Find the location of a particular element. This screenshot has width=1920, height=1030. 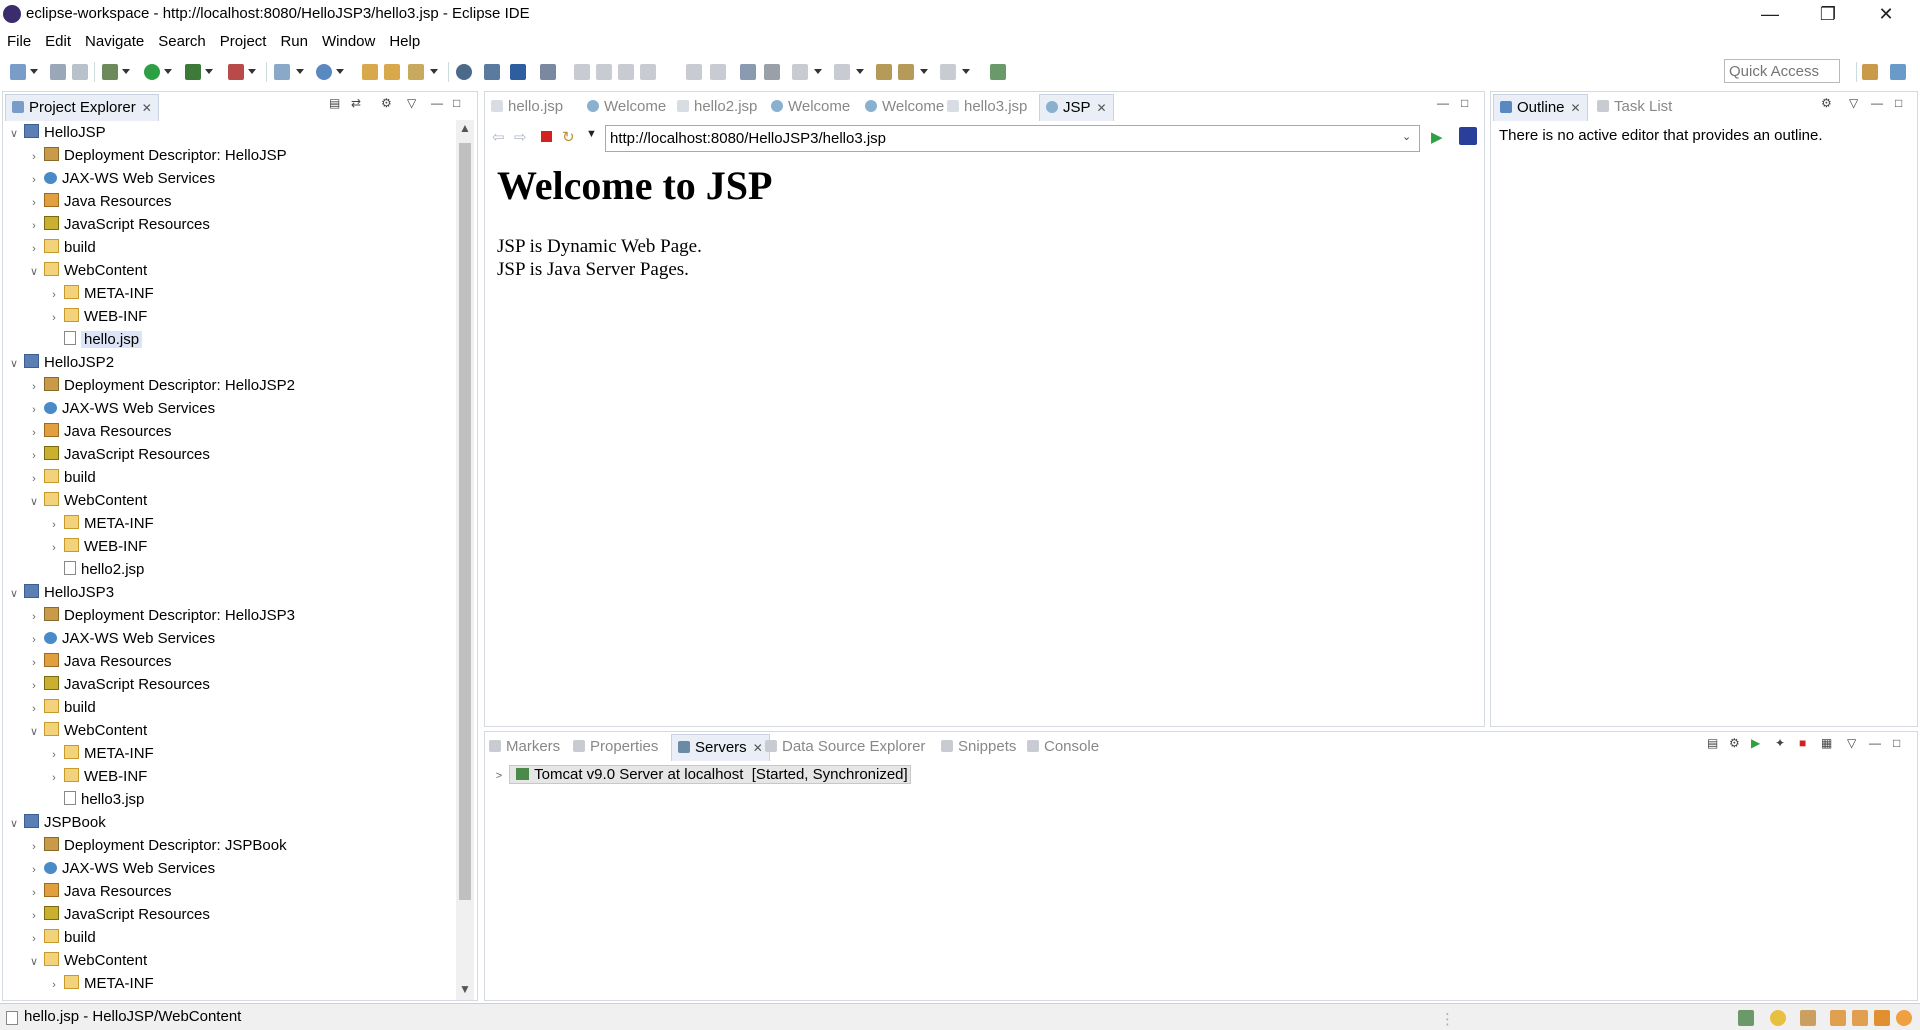

menu-project: Project is located at coordinates (243, 42).